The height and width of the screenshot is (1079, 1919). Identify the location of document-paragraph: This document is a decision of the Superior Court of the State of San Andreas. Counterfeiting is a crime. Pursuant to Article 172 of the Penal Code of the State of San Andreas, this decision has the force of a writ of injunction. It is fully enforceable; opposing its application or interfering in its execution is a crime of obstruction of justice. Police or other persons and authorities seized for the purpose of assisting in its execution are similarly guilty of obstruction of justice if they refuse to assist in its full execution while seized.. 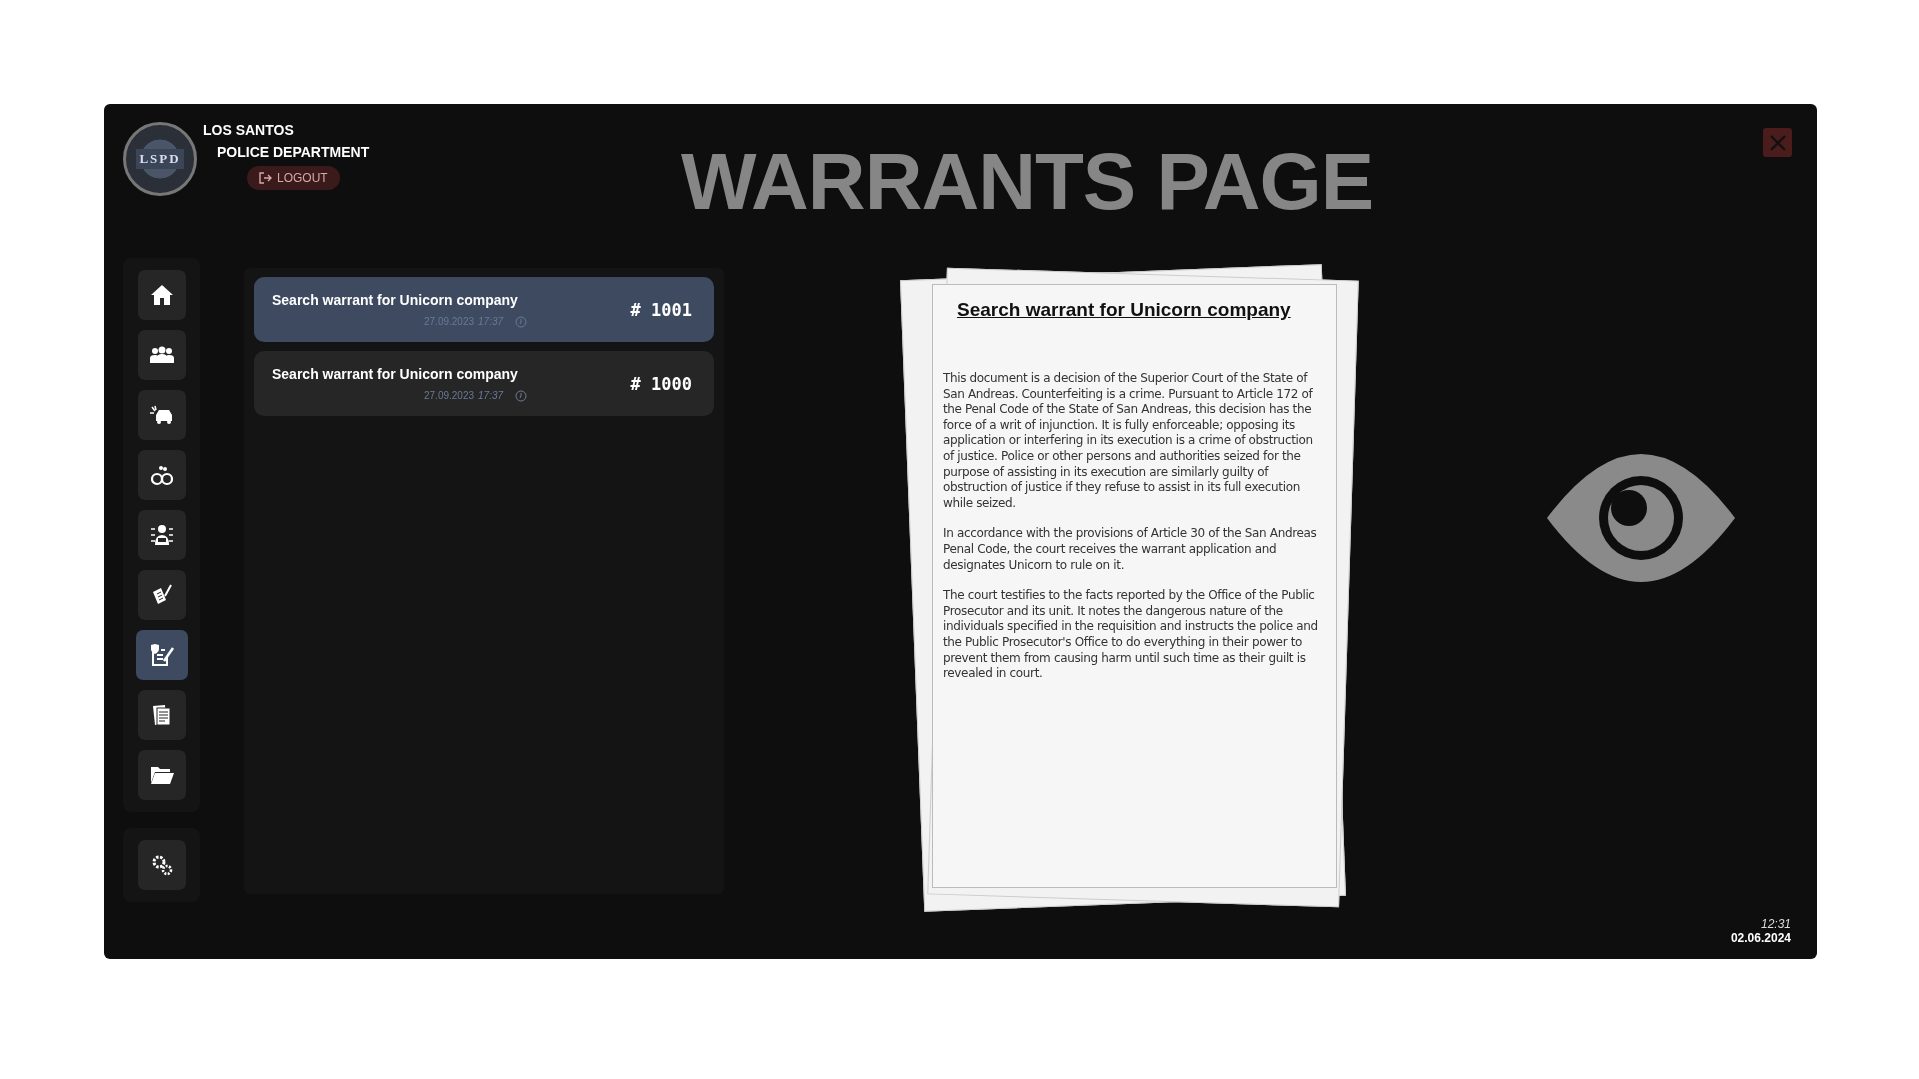
(1128, 441).